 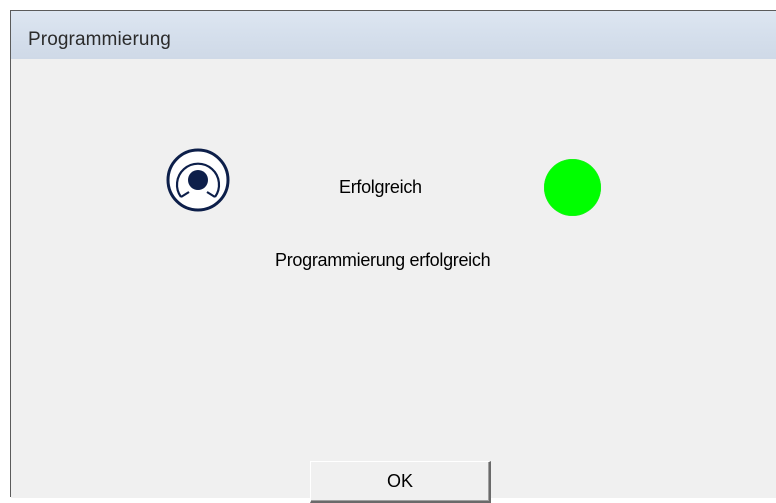 I want to click on title-bar: Programmierung, so click(x=393, y=35).